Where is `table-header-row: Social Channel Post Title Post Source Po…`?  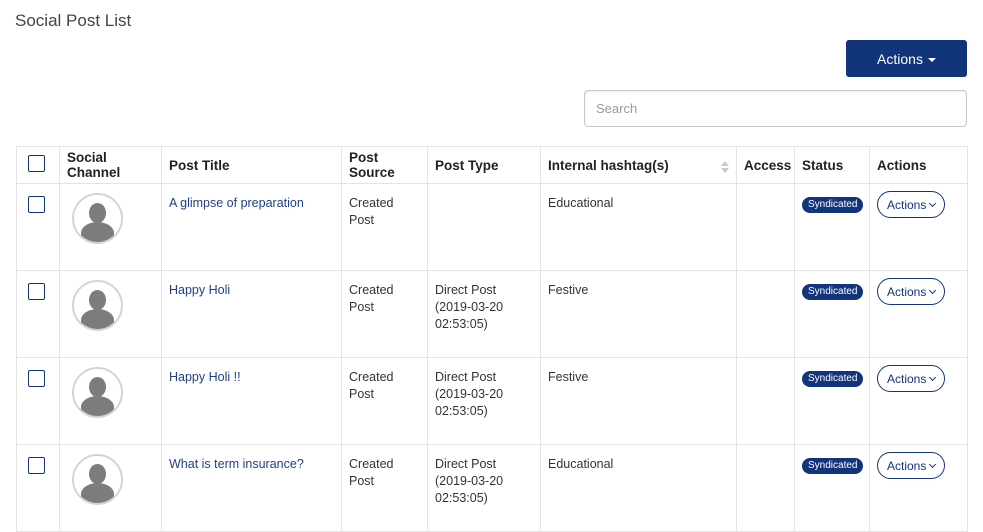
table-header-row: Social Channel Post Title Post Source Po… is located at coordinates (492, 165).